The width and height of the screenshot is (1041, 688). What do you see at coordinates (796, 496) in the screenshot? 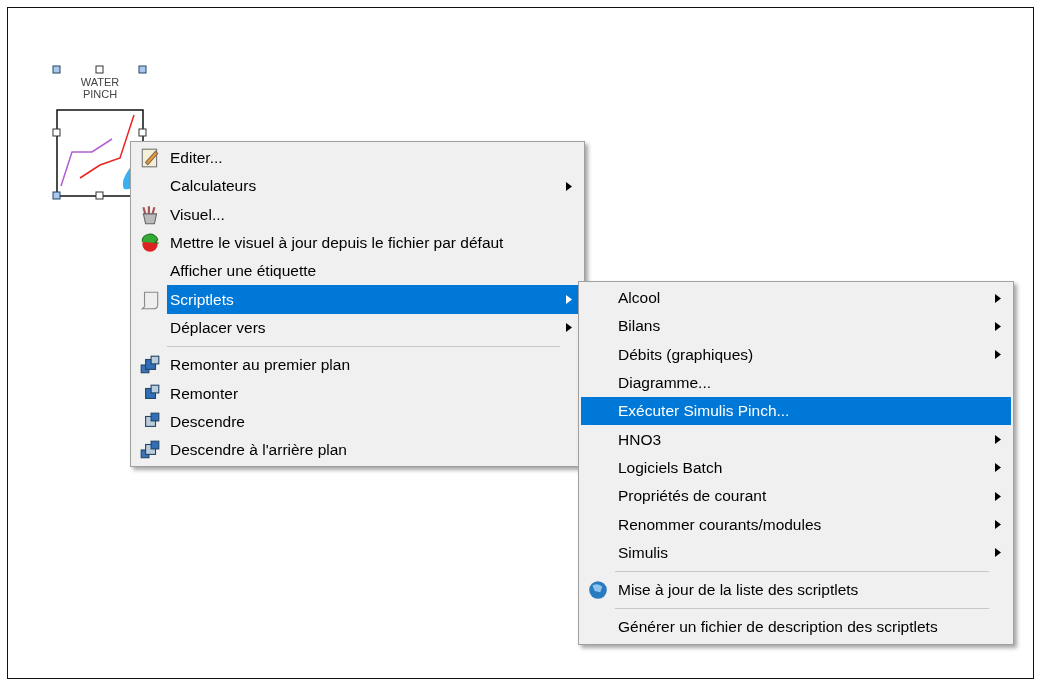
I see `menu-item: Propriétés de courant` at bounding box center [796, 496].